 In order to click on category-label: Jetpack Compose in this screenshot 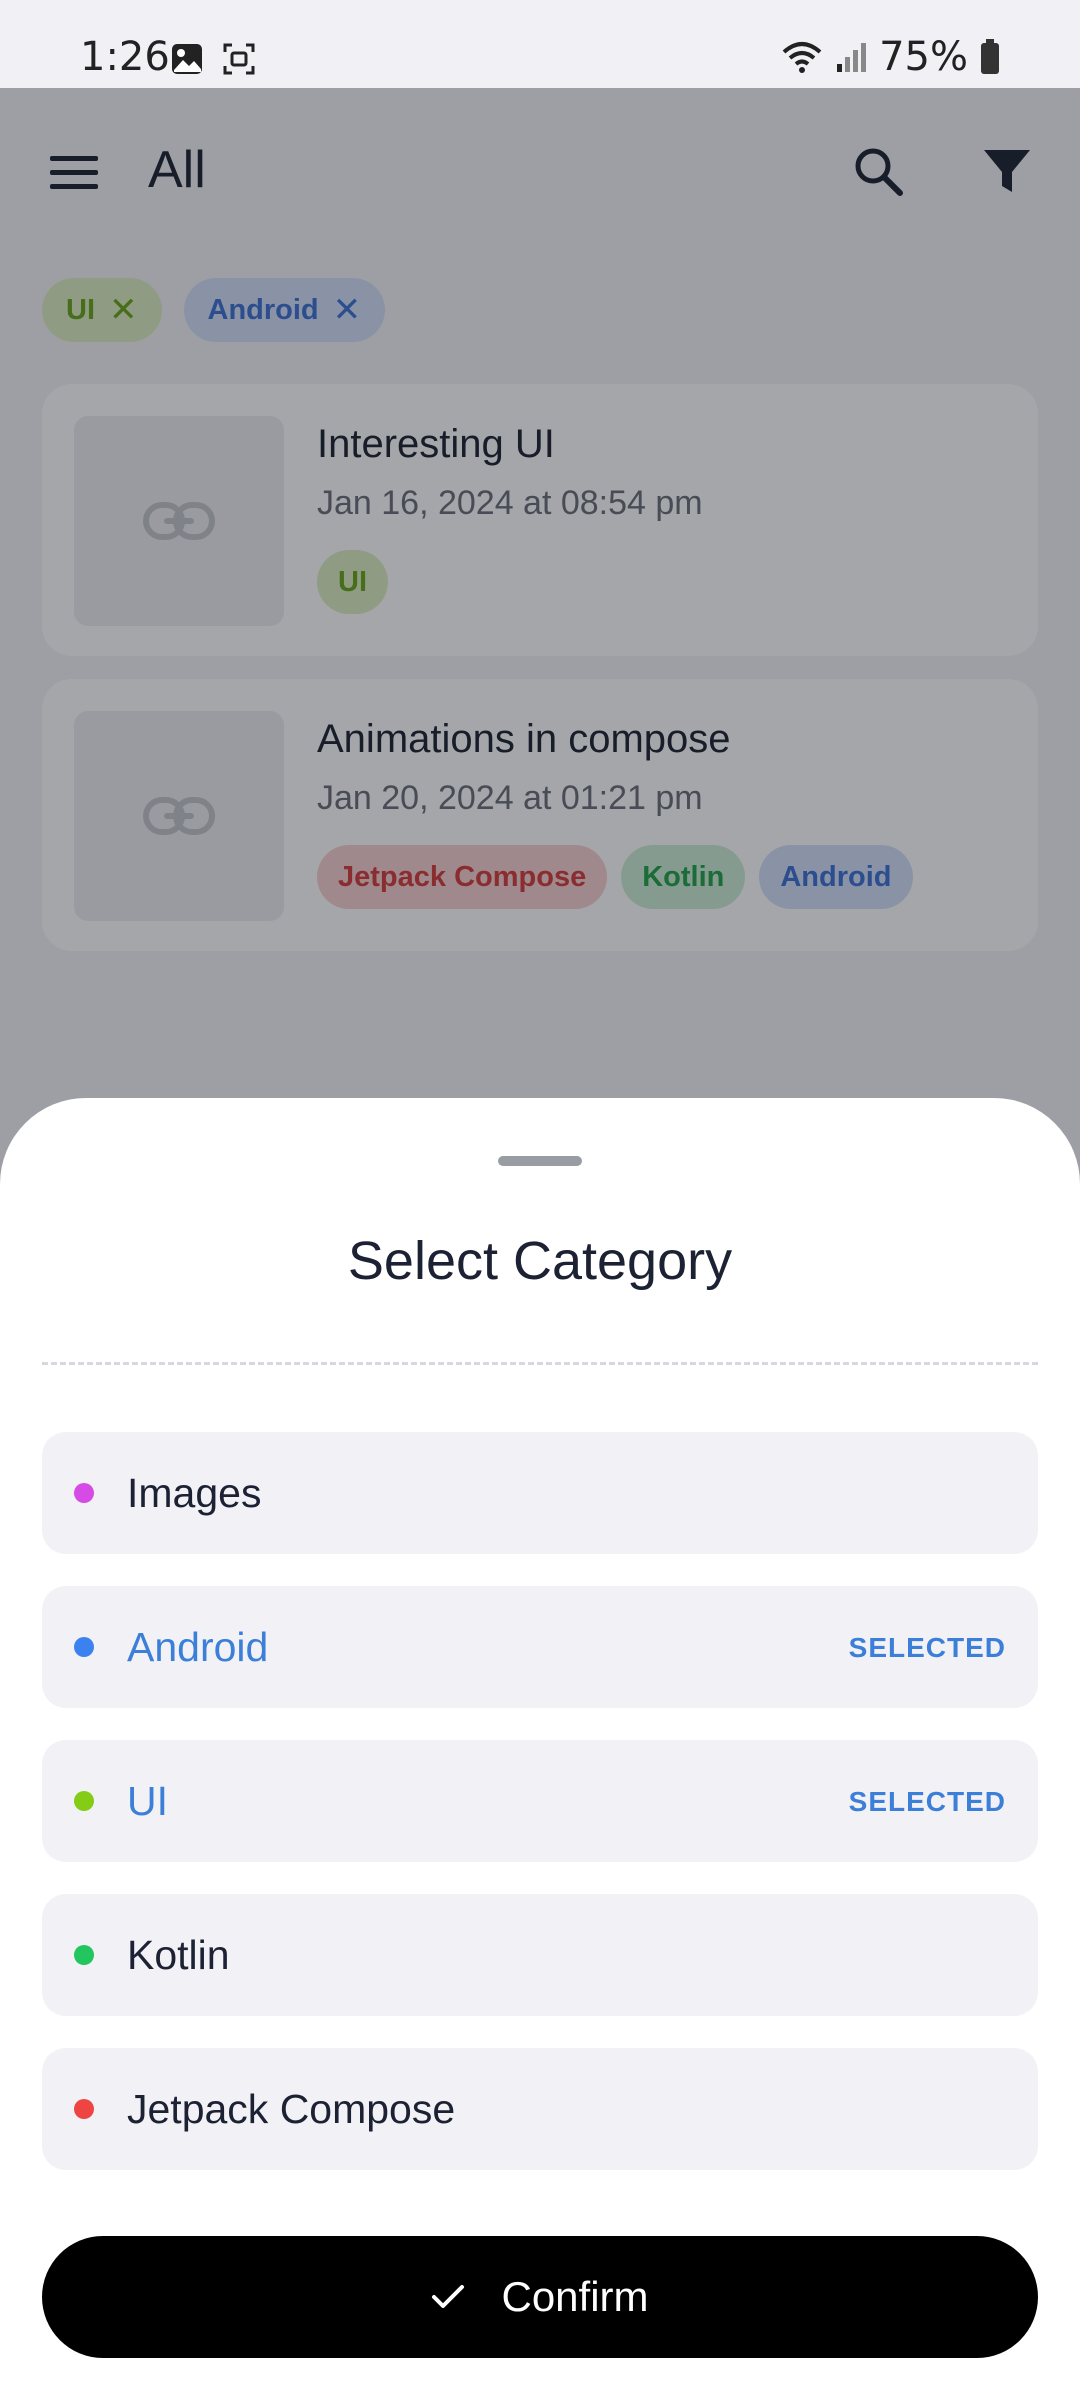, I will do `click(291, 2109)`.